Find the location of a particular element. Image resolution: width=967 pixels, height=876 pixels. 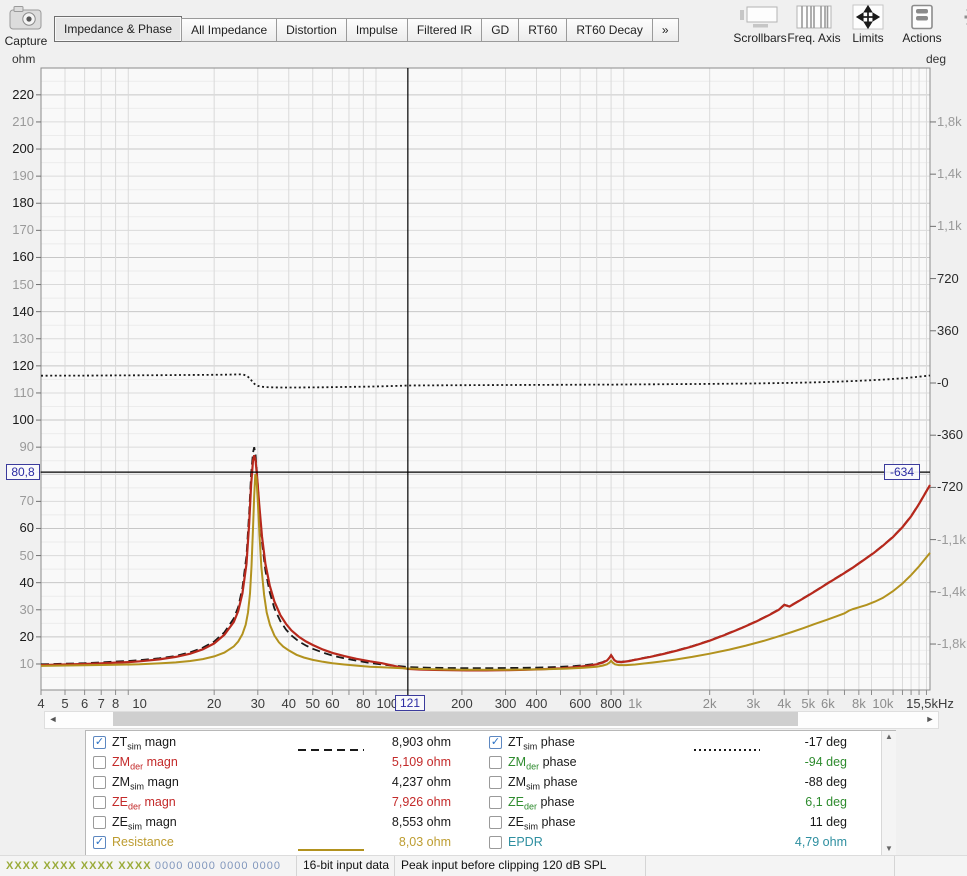

bit-meter-zero-bits: 0000 0000 0000 0000 is located at coordinates (218, 866).